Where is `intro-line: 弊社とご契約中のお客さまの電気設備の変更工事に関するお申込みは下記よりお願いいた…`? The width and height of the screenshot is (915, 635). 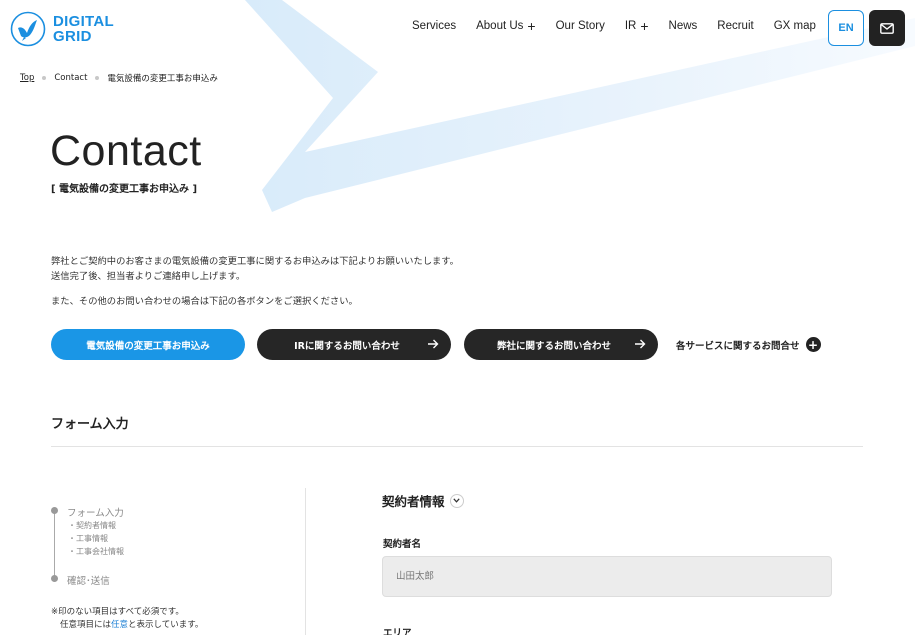
intro-line: 弊社とご契約中のお客さまの電気設備の変更工事に関するお申込みは下記よりお願いいた… is located at coordinates (255, 261).